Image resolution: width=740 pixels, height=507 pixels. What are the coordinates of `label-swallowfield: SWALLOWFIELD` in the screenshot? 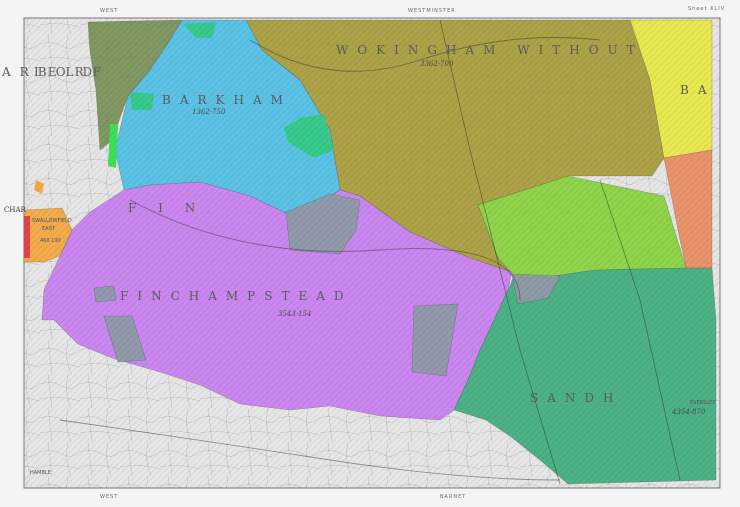 It's located at (52, 221).